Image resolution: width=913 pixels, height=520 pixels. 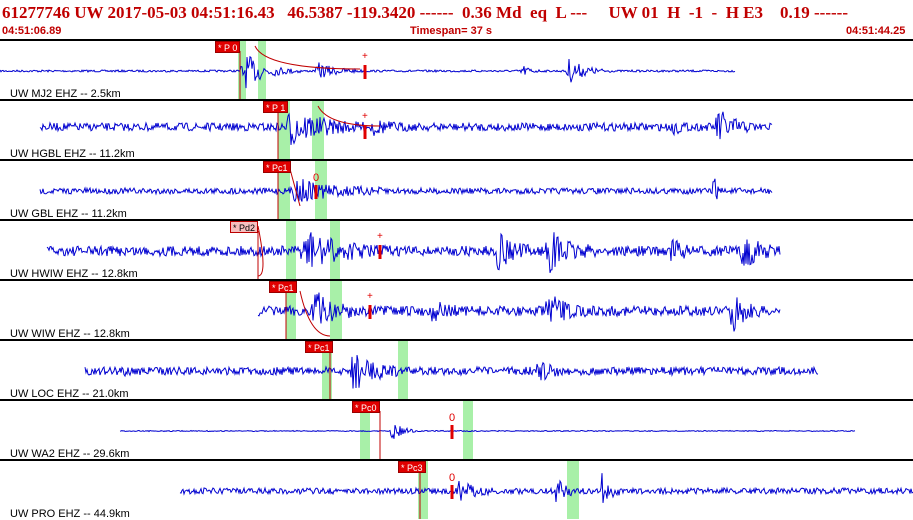 I want to click on trace-panel-hgbl: + * P 1 UW HGBL EHZ -- 11.2km, so click(x=456, y=129).